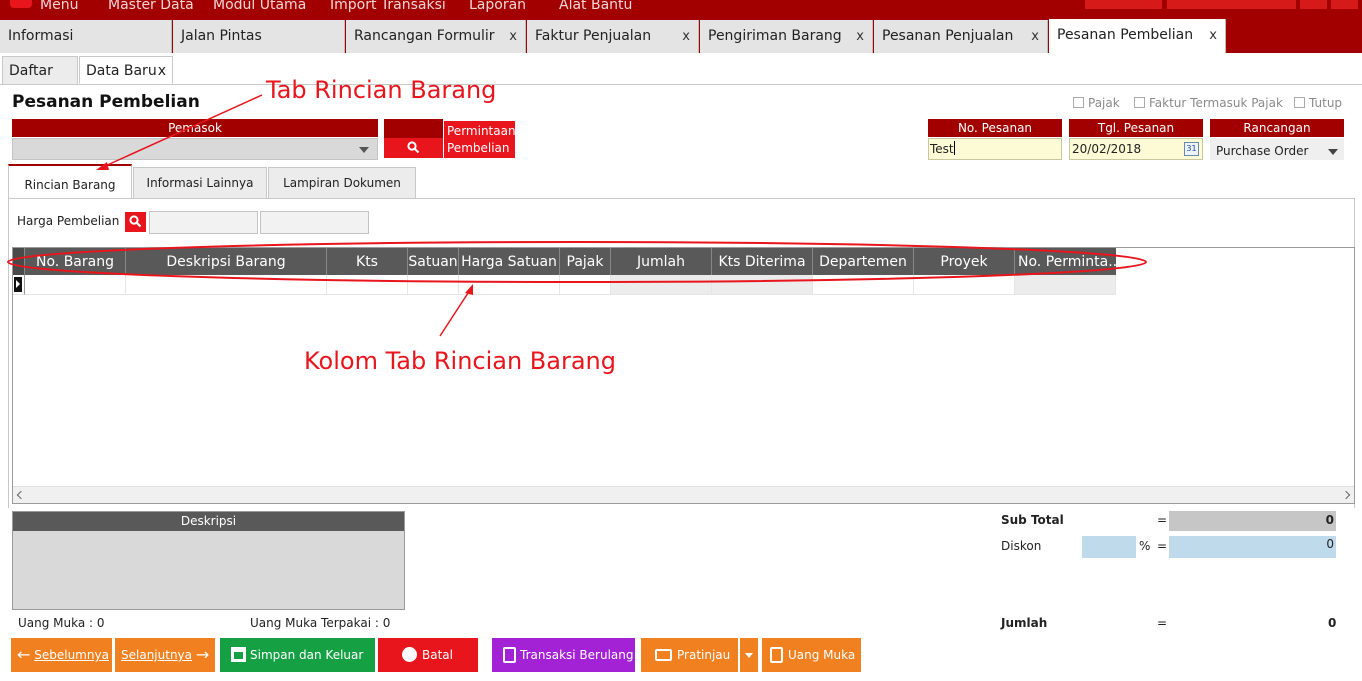  What do you see at coordinates (71, 655) in the screenshot?
I see `button-label: Sebelumnya` at bounding box center [71, 655].